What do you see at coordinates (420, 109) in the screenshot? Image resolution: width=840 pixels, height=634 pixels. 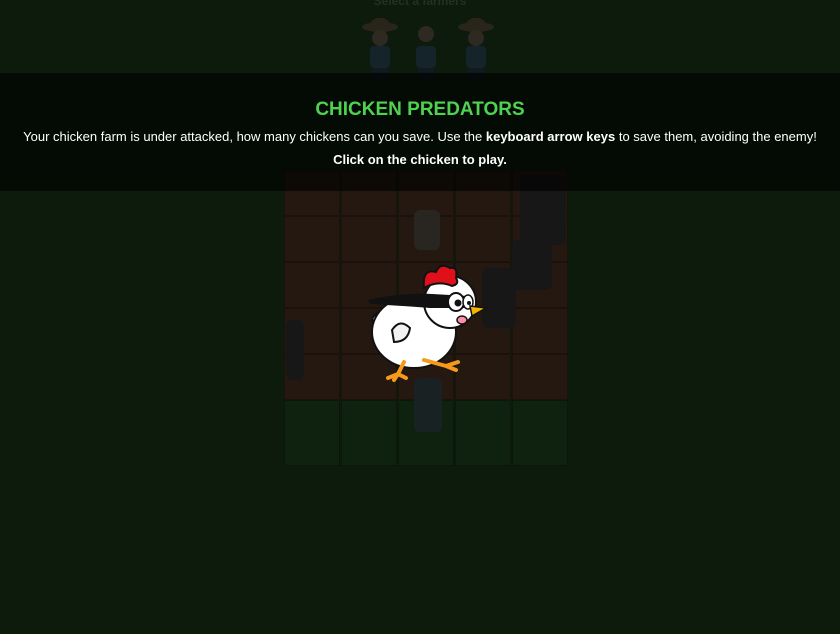 I see `game-title: CHICKEN PREDATORS` at bounding box center [420, 109].